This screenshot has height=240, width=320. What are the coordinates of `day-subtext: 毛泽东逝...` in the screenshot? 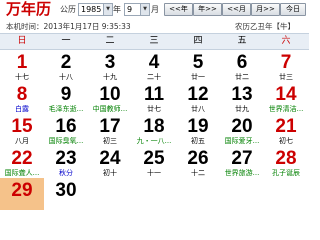 It's located at (66, 109).